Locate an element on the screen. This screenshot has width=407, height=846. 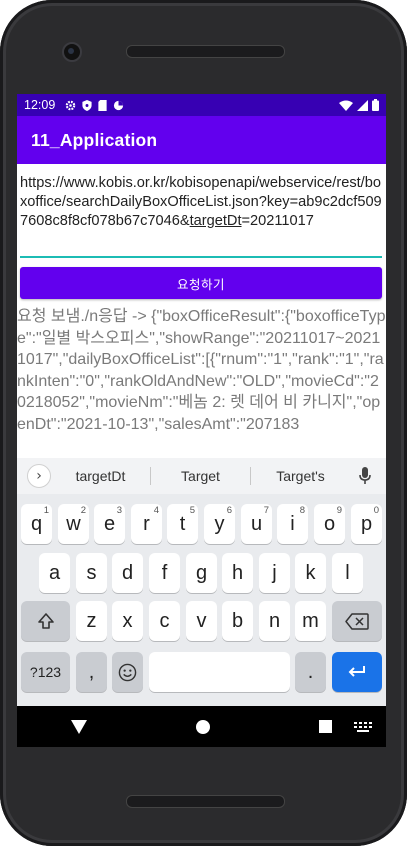
status-icons-right is located at coordinates (359, 105).